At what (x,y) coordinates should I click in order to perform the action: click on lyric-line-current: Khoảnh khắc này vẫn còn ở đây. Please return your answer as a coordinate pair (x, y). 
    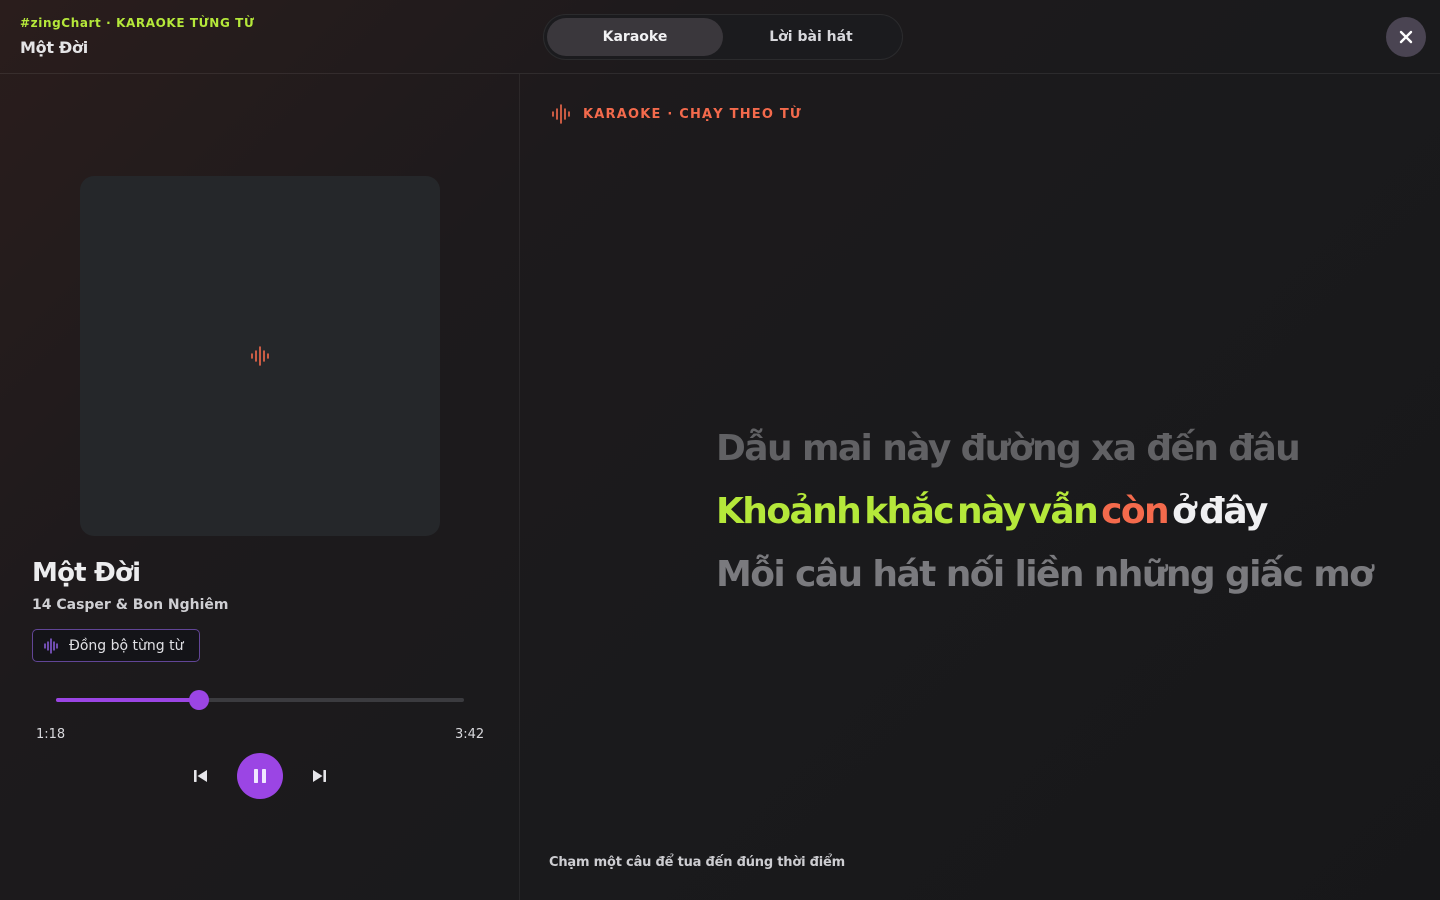
    Looking at the image, I should click on (1044, 520).